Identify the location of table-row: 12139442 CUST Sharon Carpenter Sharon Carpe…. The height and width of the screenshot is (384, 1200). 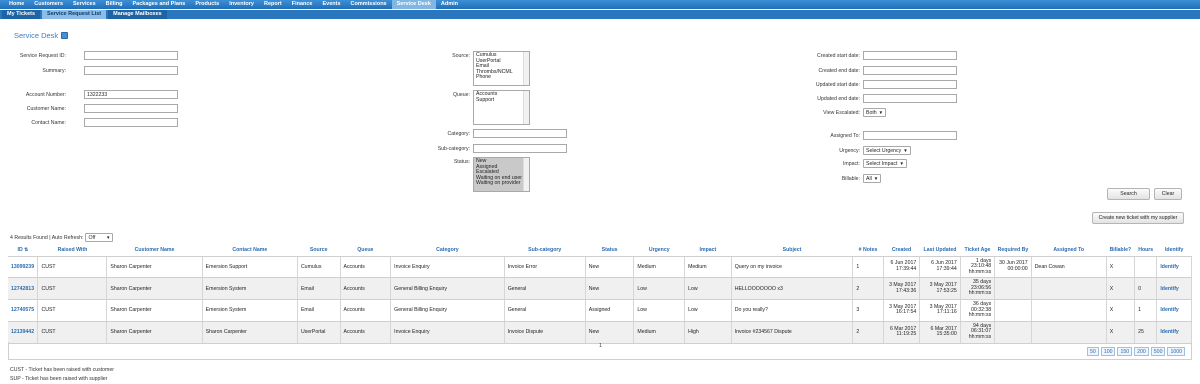
(600, 332).